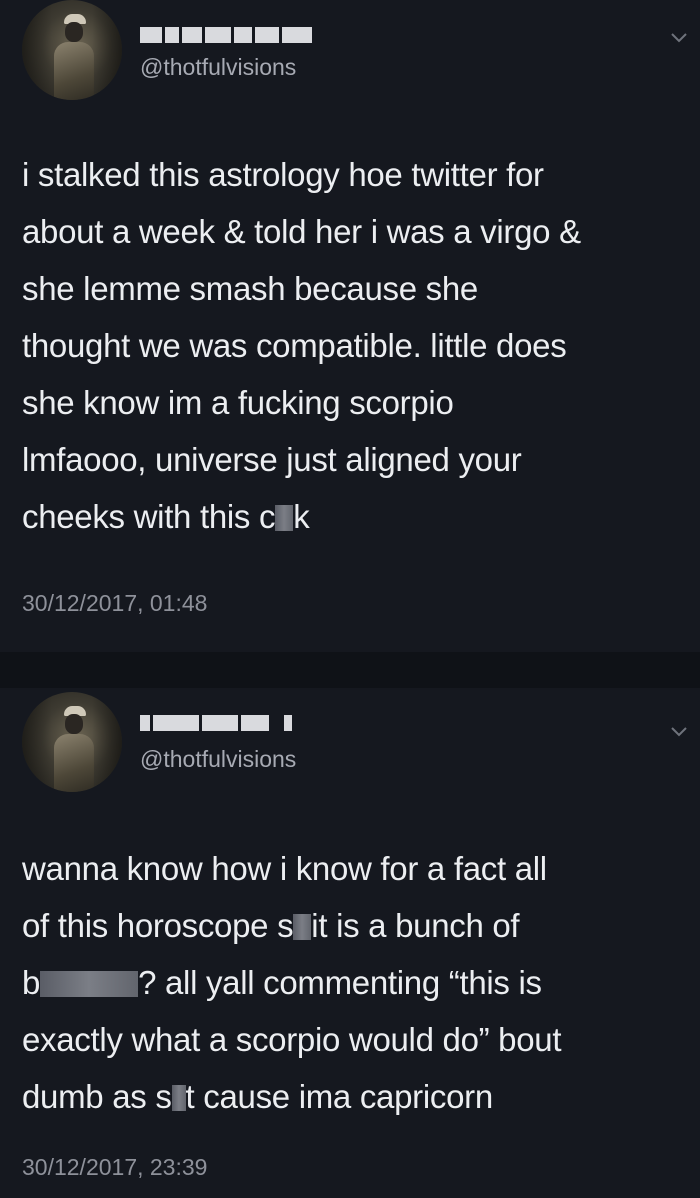 The image size is (700, 1198). What do you see at coordinates (250, 288) in the screenshot?
I see `tweet-line: she lemme smash because she` at bounding box center [250, 288].